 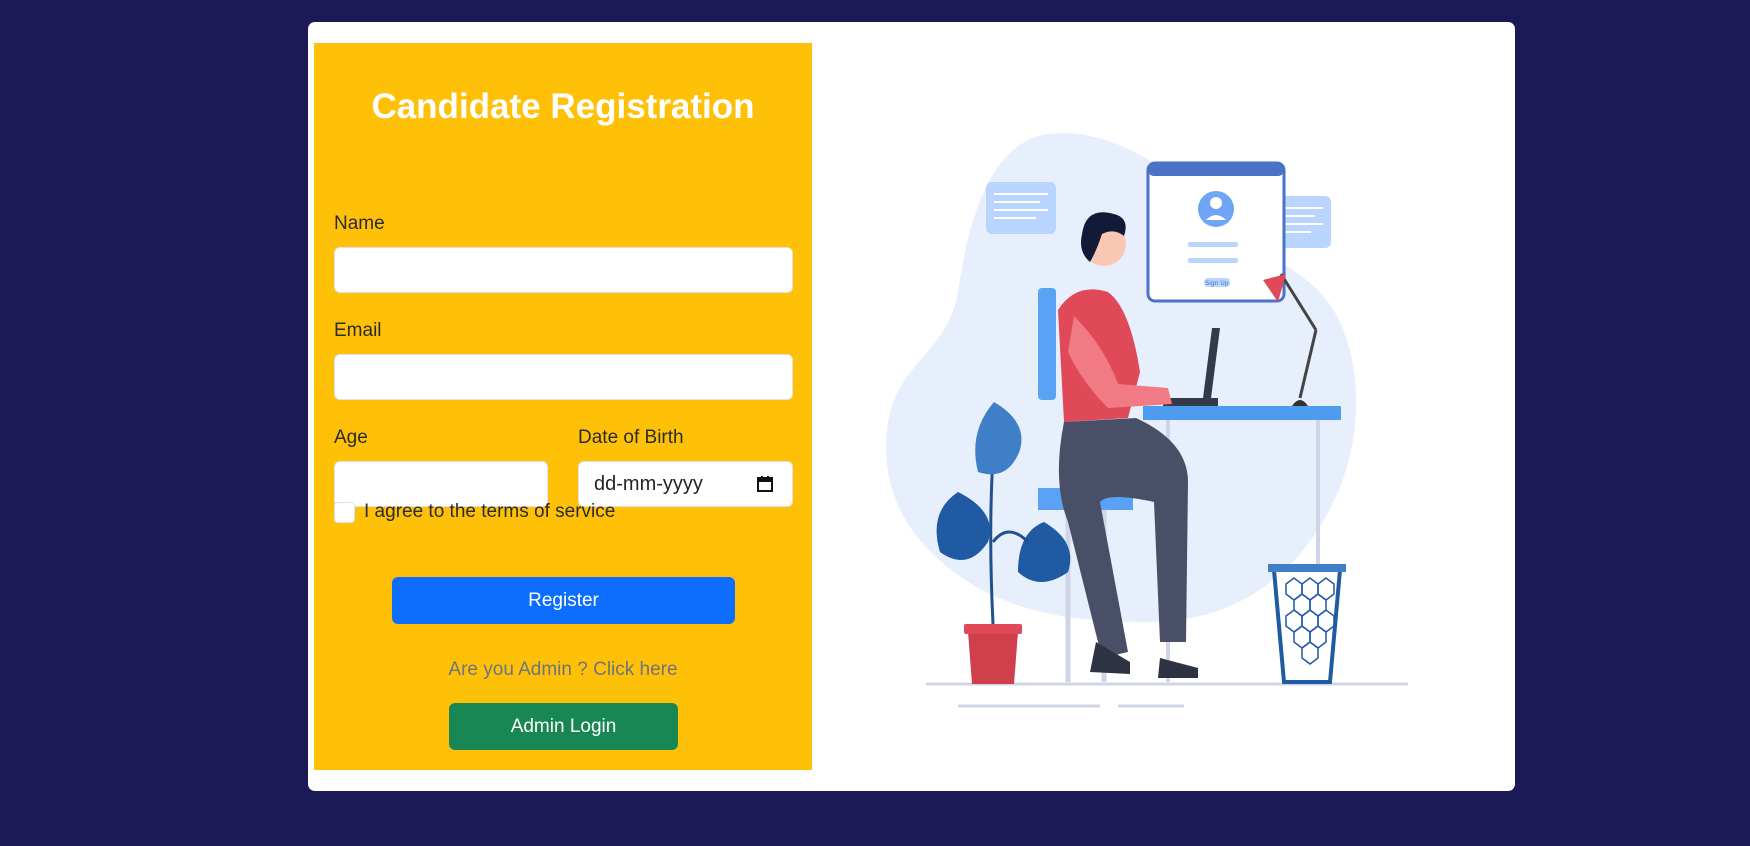 I want to click on terms-label: I agree to the terms of service, so click(x=489, y=512).